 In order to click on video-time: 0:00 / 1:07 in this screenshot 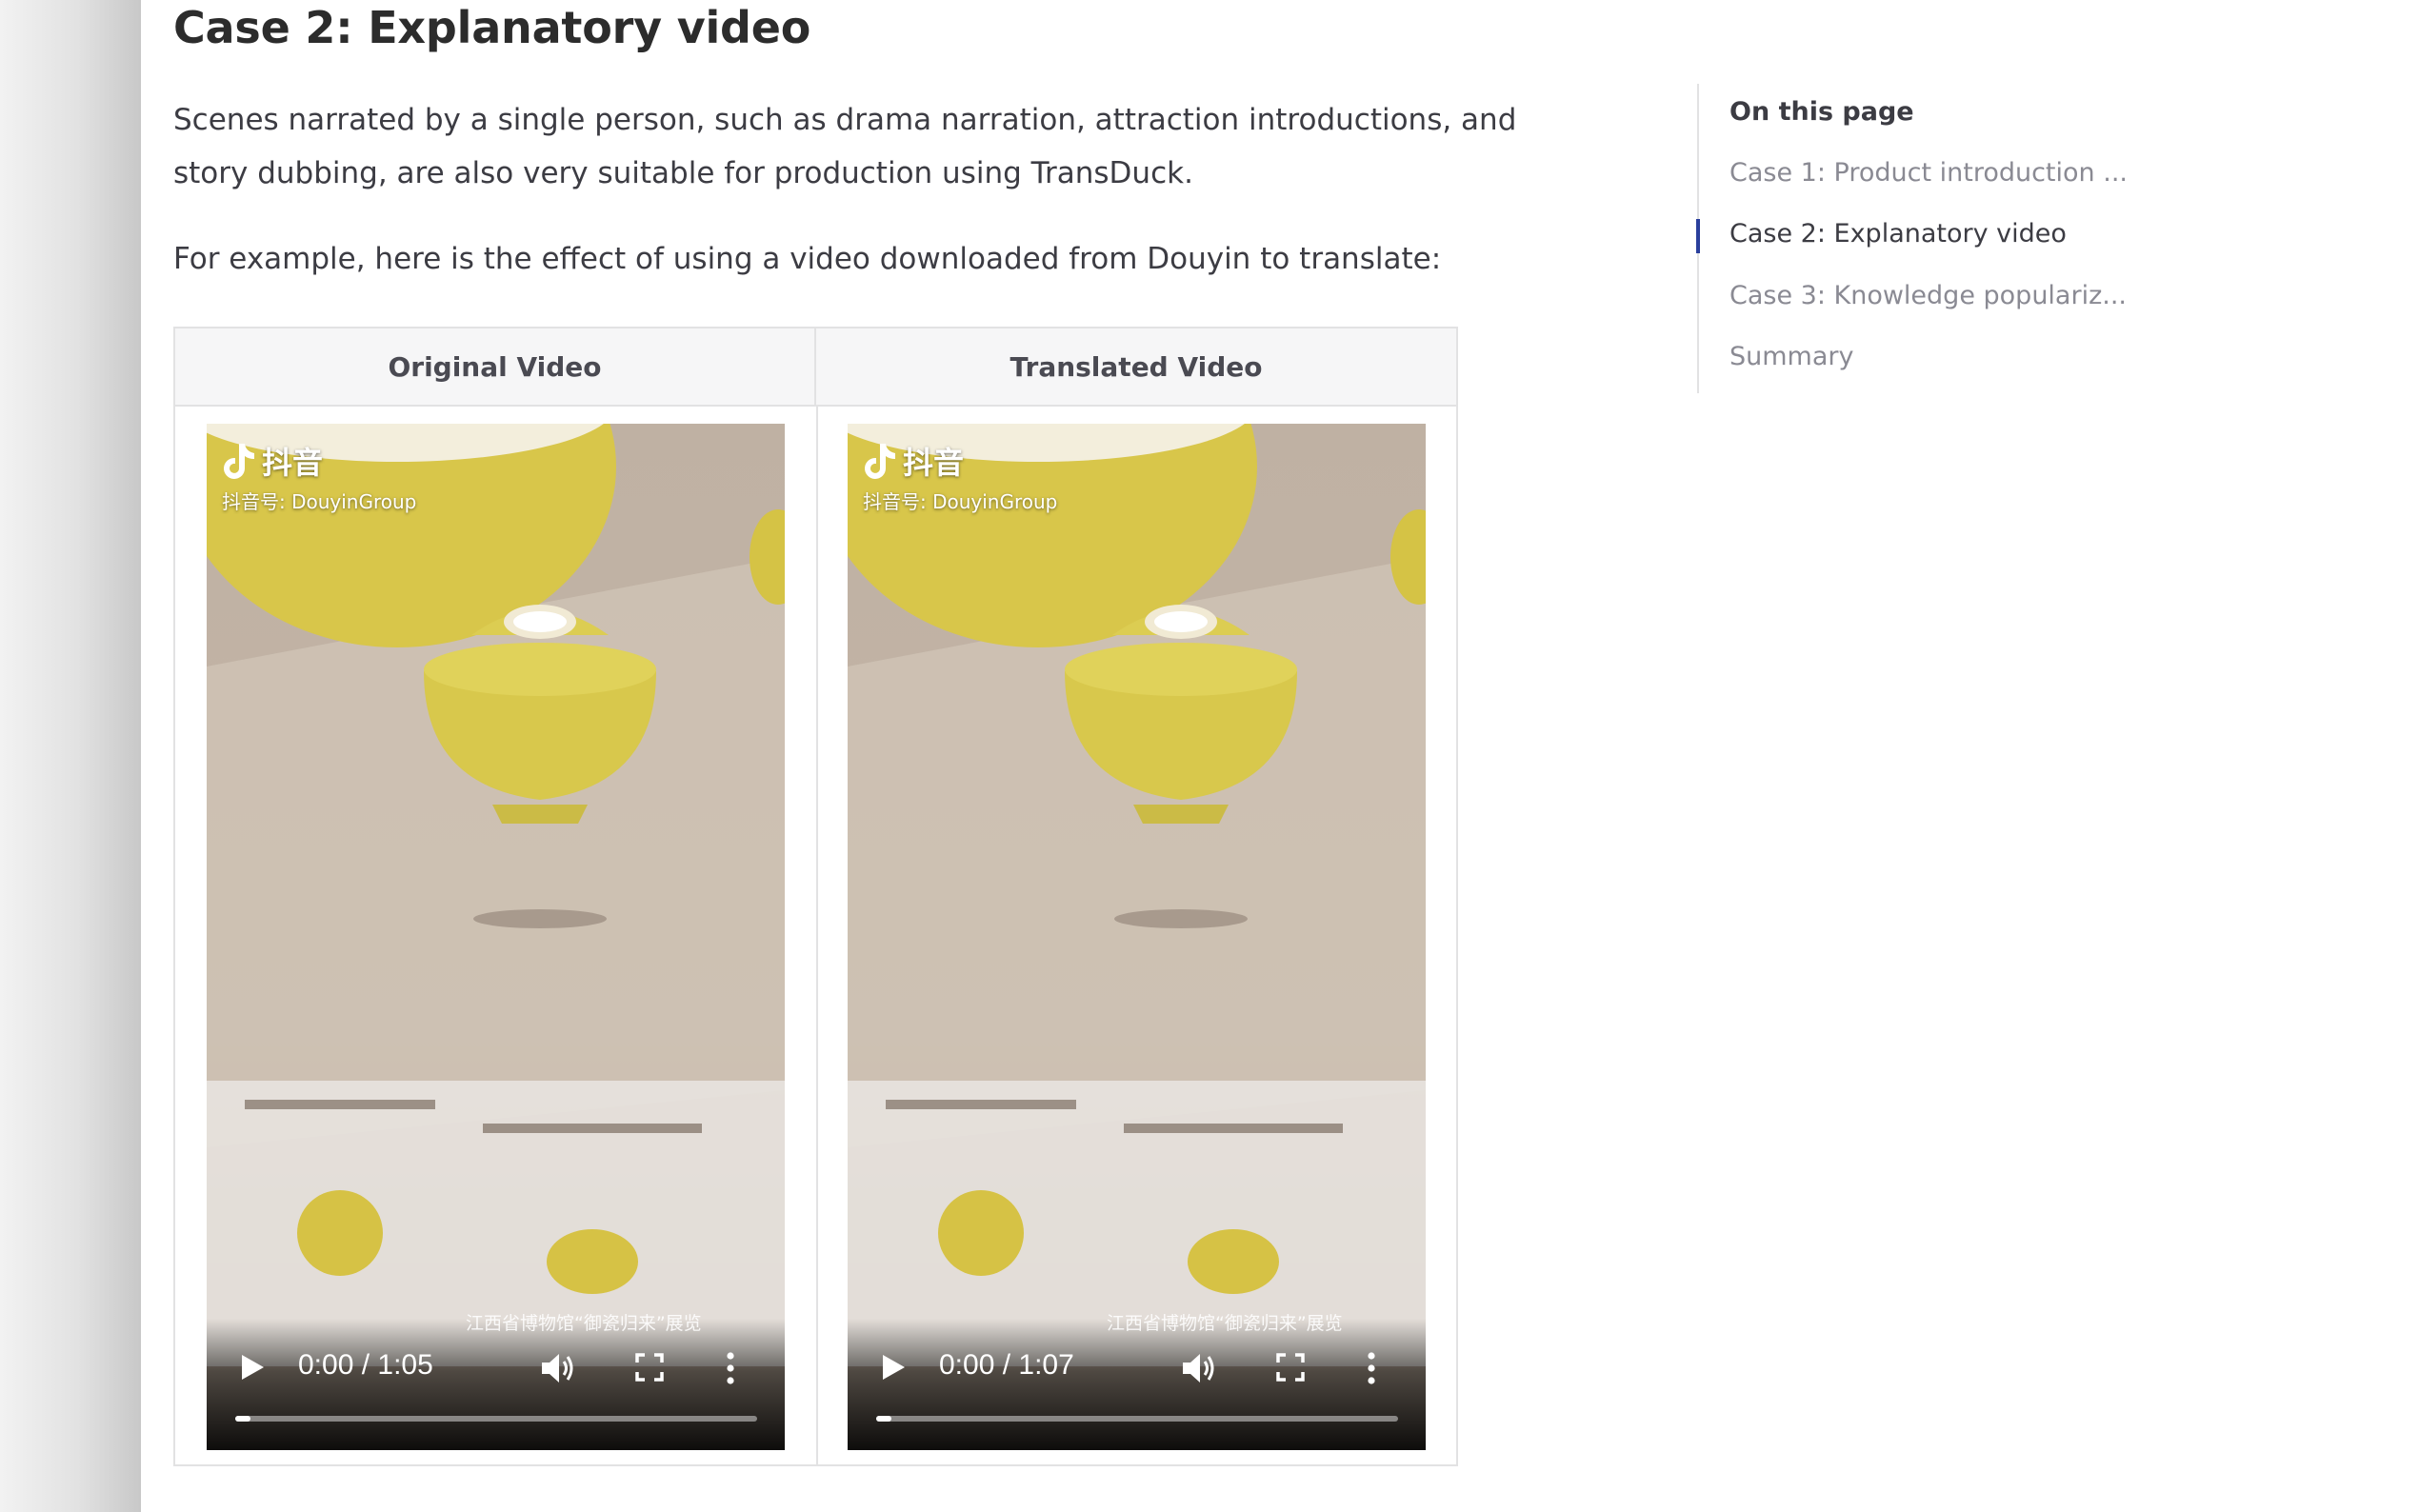, I will do `click(1006, 1365)`.